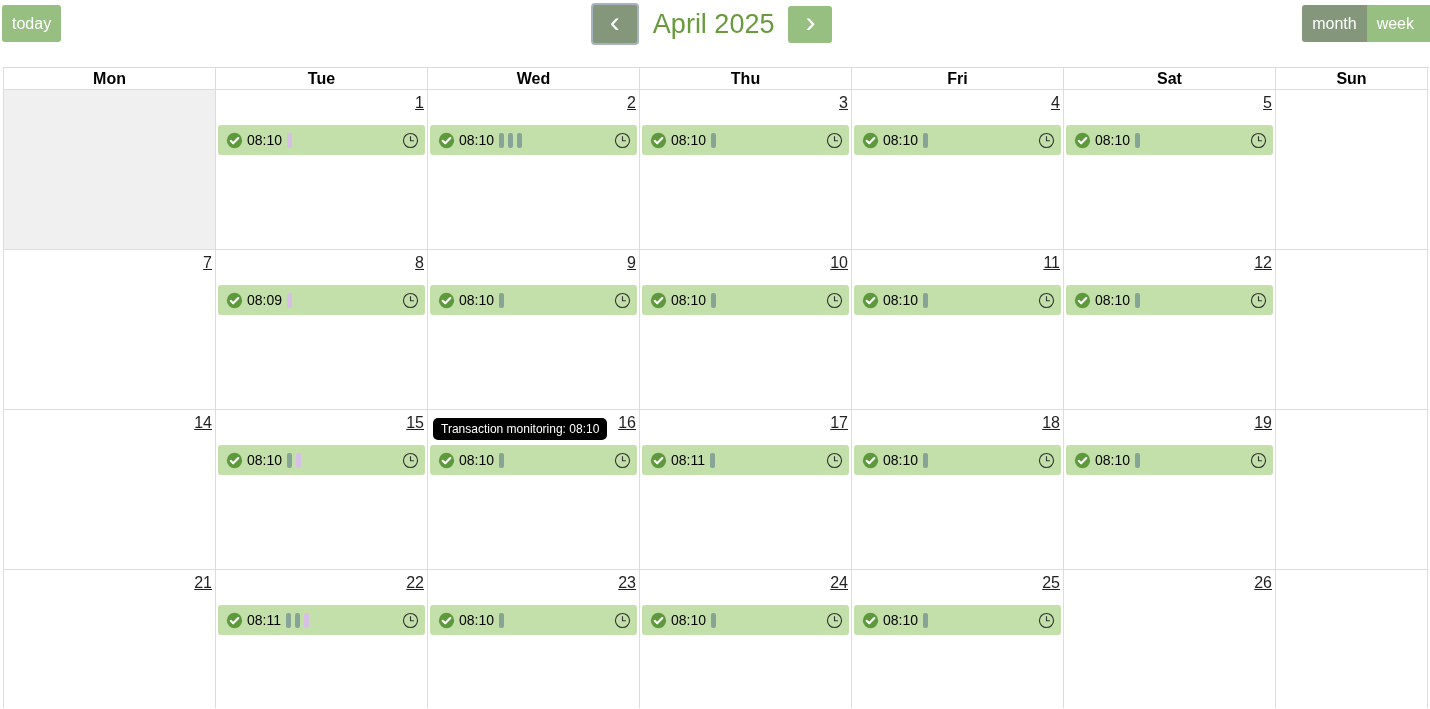 The height and width of the screenshot is (709, 1430). Describe the element at coordinates (419, 263) in the screenshot. I see `day-number-link: 8` at that location.